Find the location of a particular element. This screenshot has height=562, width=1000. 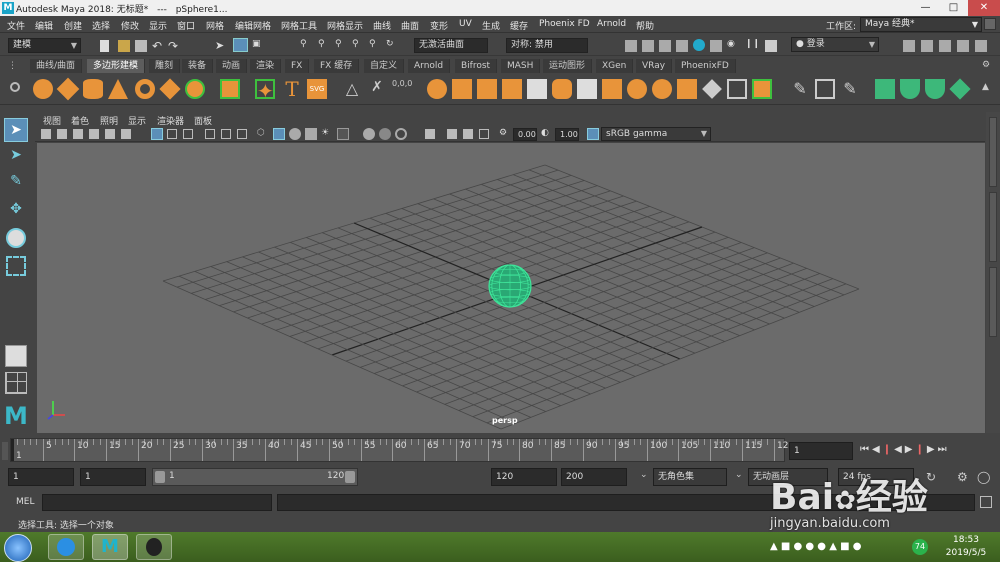

psphere1-object is located at coordinates (510, 286).